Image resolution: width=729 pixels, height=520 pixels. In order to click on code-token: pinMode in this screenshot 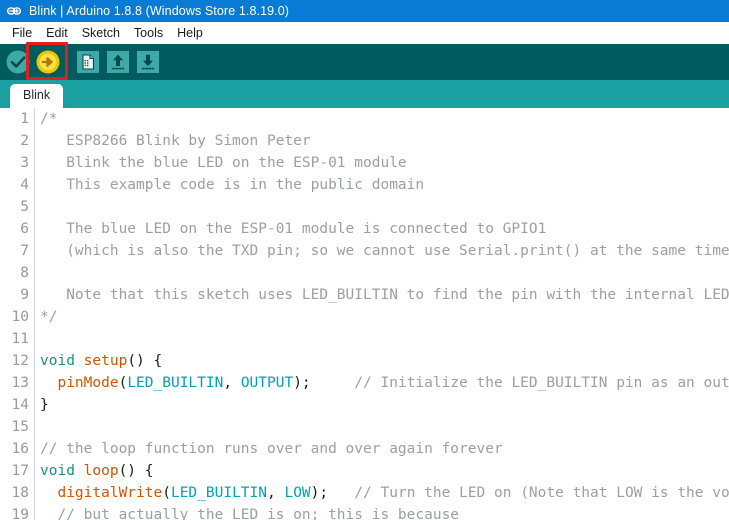, I will do `click(88, 383)`.